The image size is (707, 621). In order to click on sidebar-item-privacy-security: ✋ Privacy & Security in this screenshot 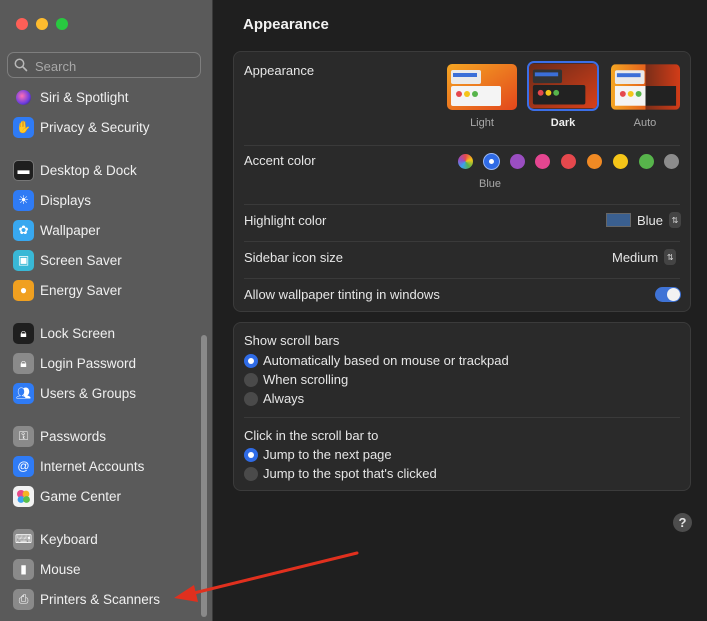, I will do `click(81, 127)`.